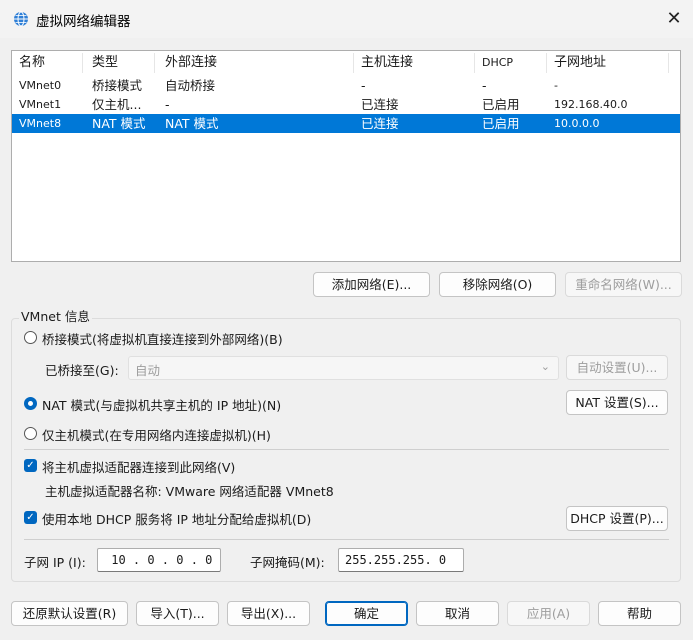  What do you see at coordinates (148, 370) in the screenshot?
I see `bridged-to-value: 自动` at bounding box center [148, 370].